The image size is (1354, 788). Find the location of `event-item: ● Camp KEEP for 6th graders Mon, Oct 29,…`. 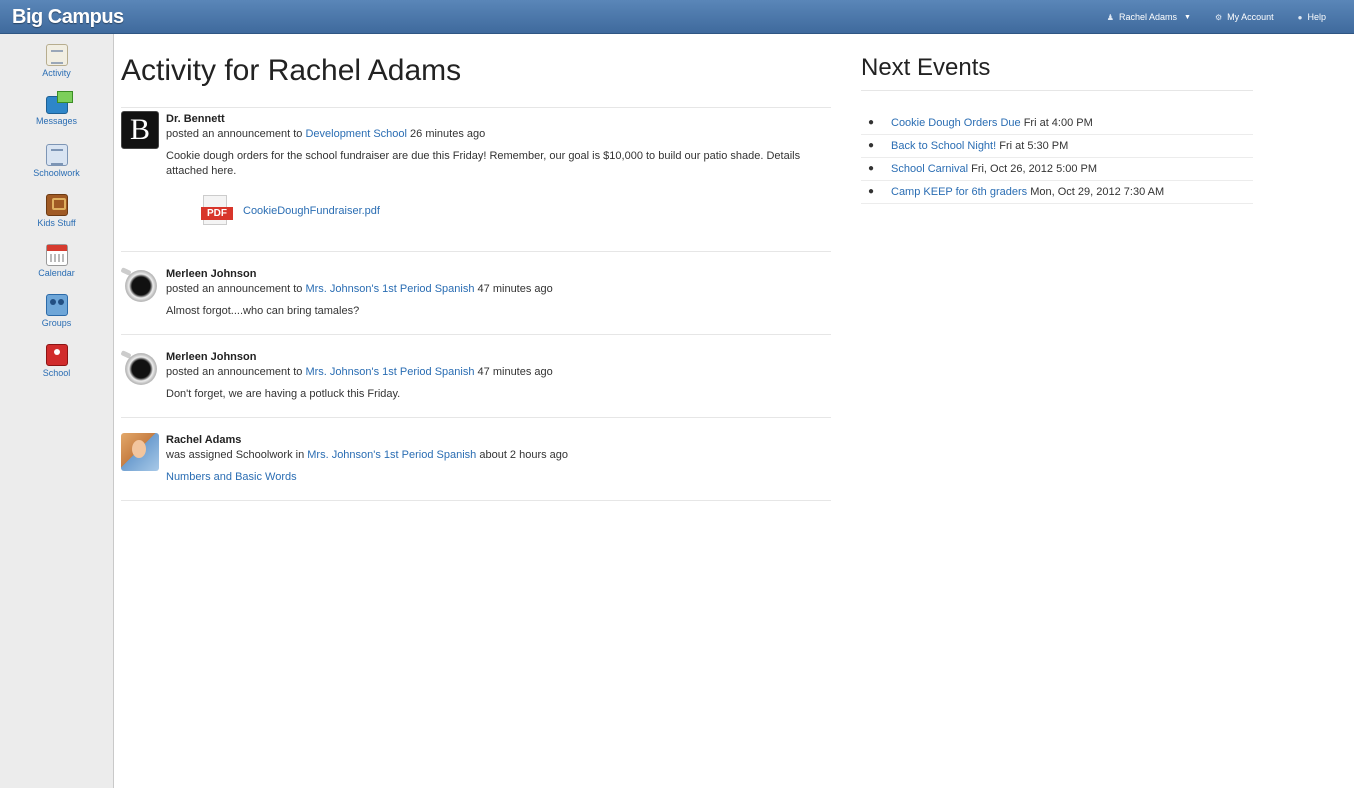

event-item: ● Camp KEEP for 6th graders Mon, Oct 29,… is located at coordinates (1057, 192).